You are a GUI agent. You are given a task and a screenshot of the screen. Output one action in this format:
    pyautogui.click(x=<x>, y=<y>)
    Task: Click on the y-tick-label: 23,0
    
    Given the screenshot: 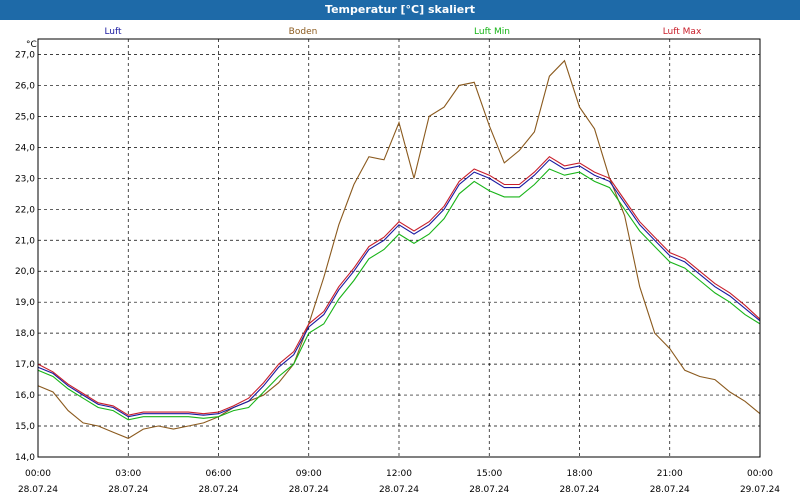 What is the action you would take?
    pyautogui.click(x=25, y=179)
    